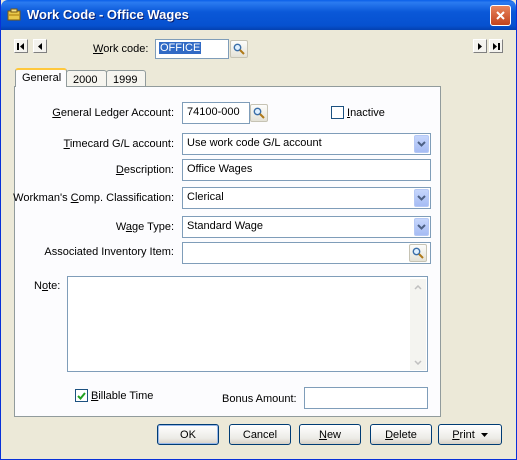 Image resolution: width=517 pixels, height=460 pixels. I want to click on cancel-button: Cancel, so click(260, 434).